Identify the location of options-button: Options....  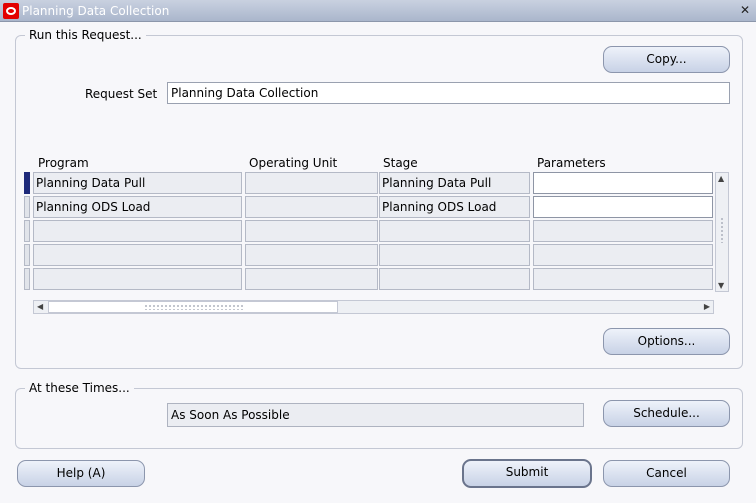
(666, 341).